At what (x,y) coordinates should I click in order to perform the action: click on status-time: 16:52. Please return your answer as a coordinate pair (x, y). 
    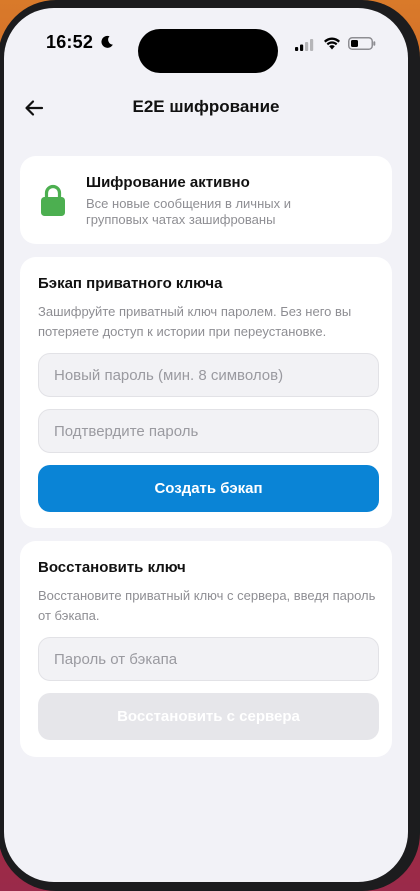
    Looking at the image, I should click on (70, 42).